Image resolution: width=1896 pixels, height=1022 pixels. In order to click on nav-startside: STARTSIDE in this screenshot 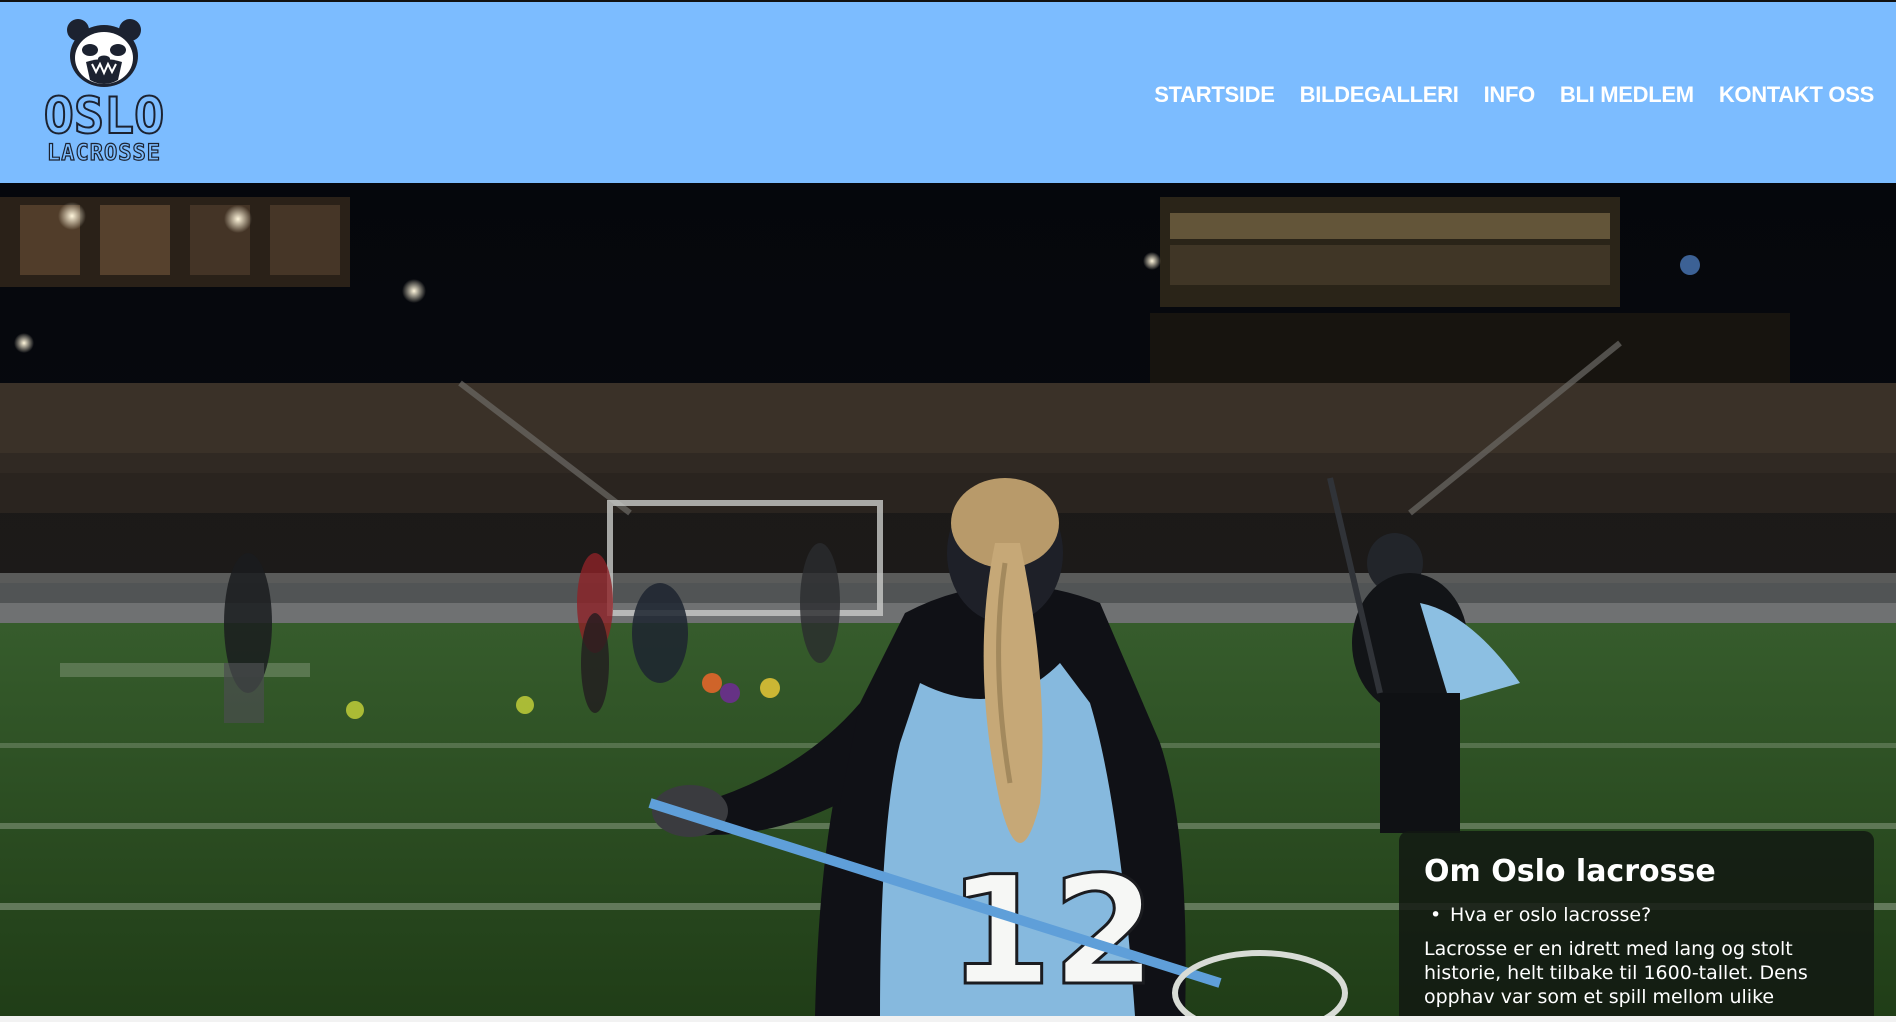, I will do `click(1214, 95)`.